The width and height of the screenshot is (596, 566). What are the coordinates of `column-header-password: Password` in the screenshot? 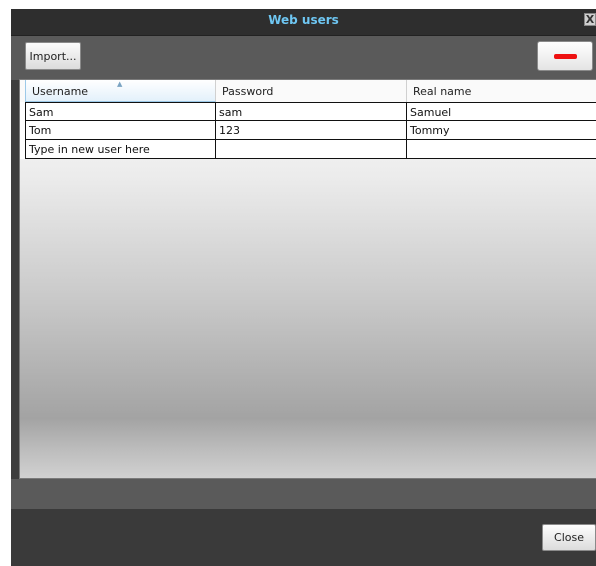 It's located at (311, 91).